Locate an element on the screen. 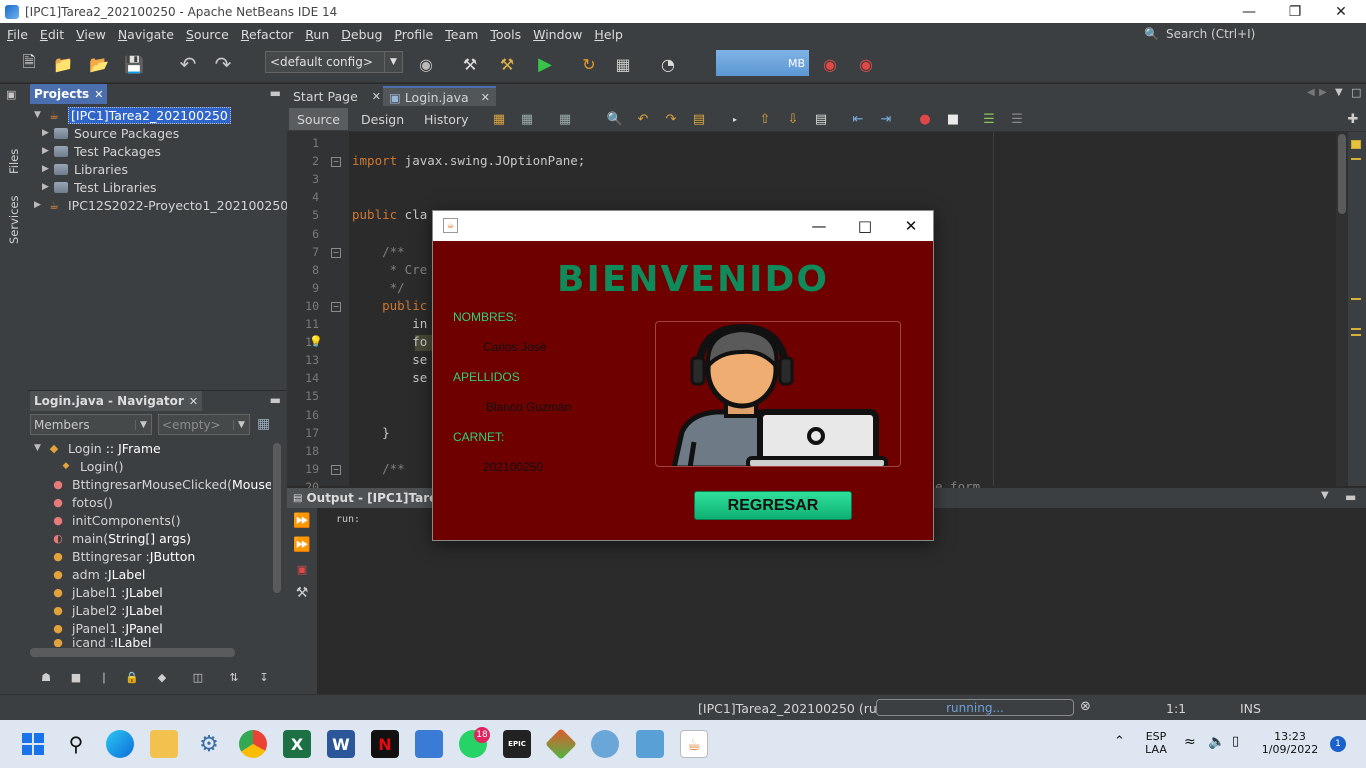 The image size is (1366, 768). rerun-different-icon: ⏩ is located at coordinates (302, 545).